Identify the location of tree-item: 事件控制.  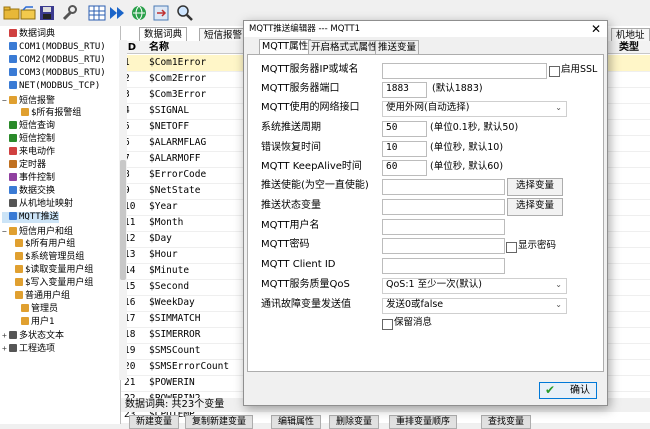
(28, 178).